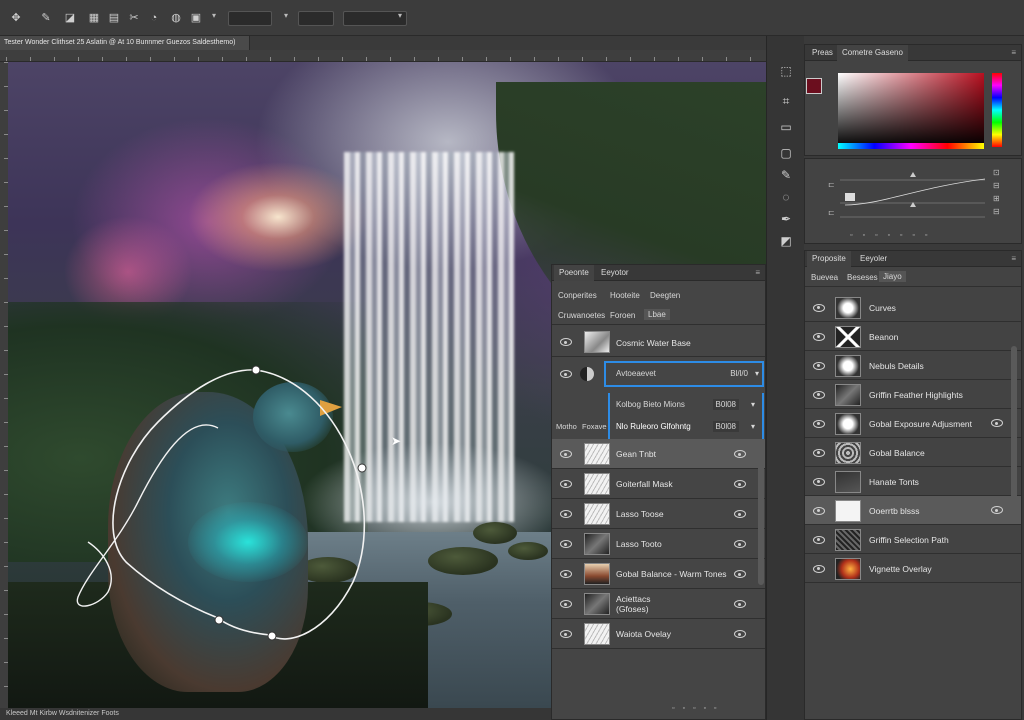  Describe the element at coordinates (872, 53) in the screenshot. I see `tab-color: Cometre Gaseno` at that location.